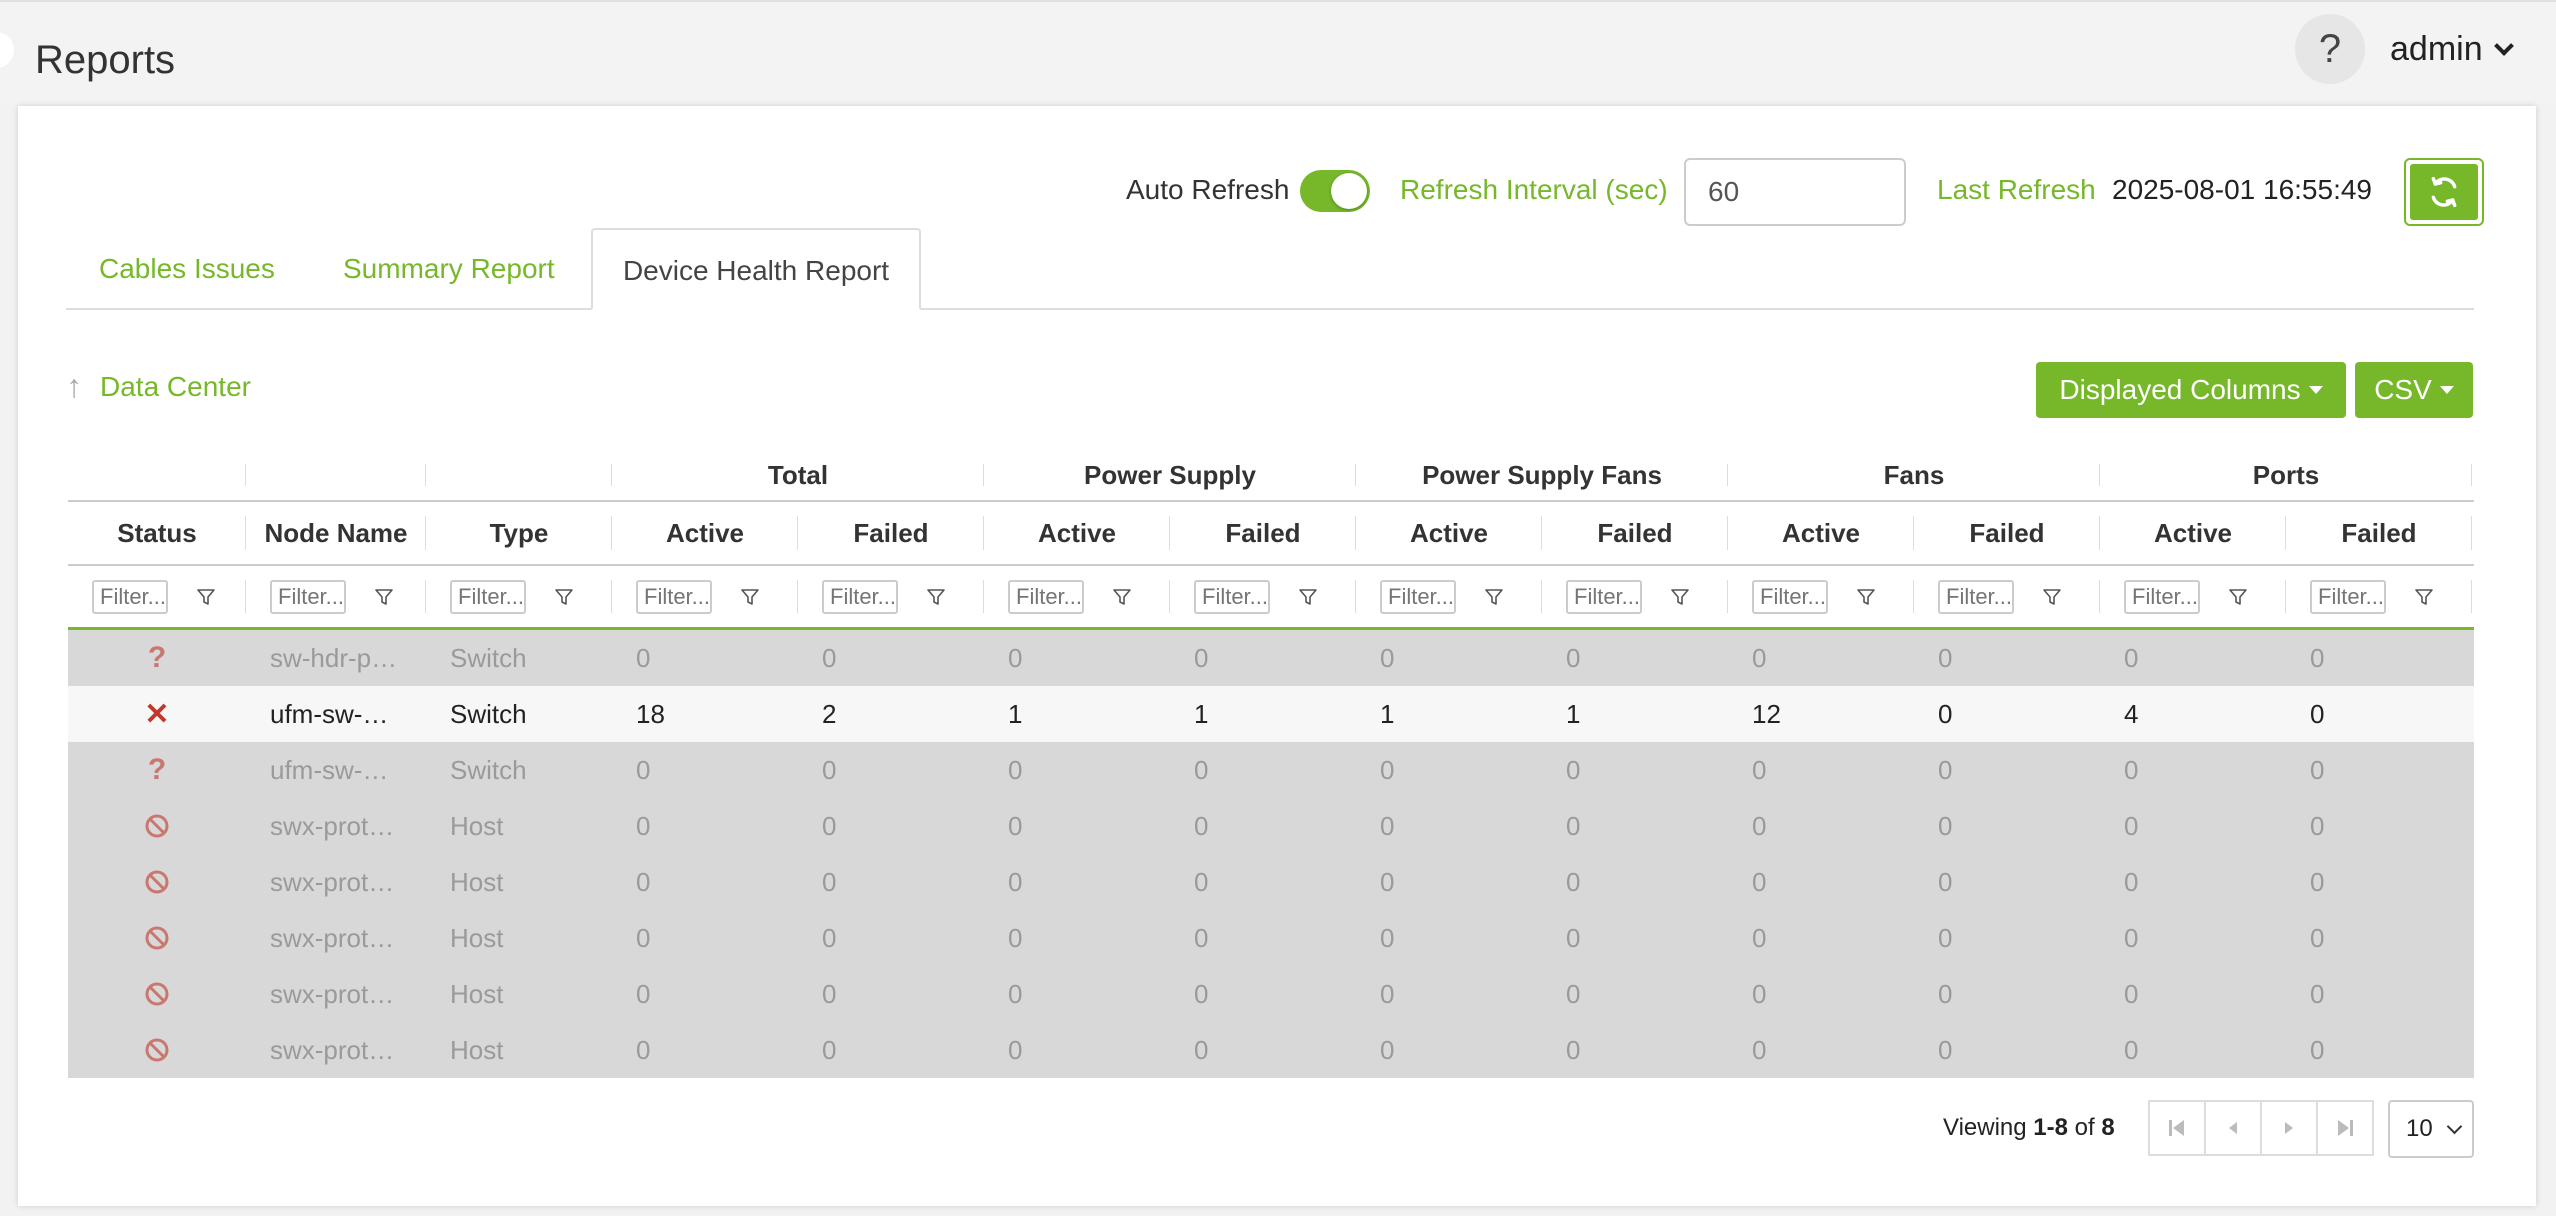  I want to click on filter-cell-type, so click(519, 596).